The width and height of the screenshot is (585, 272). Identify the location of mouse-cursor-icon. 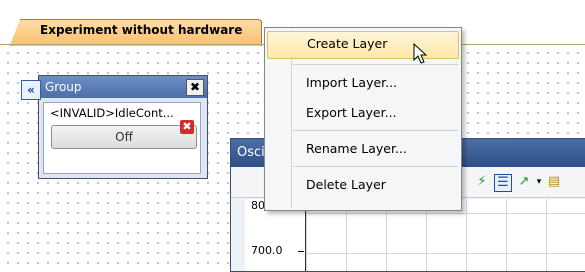
(420, 53).